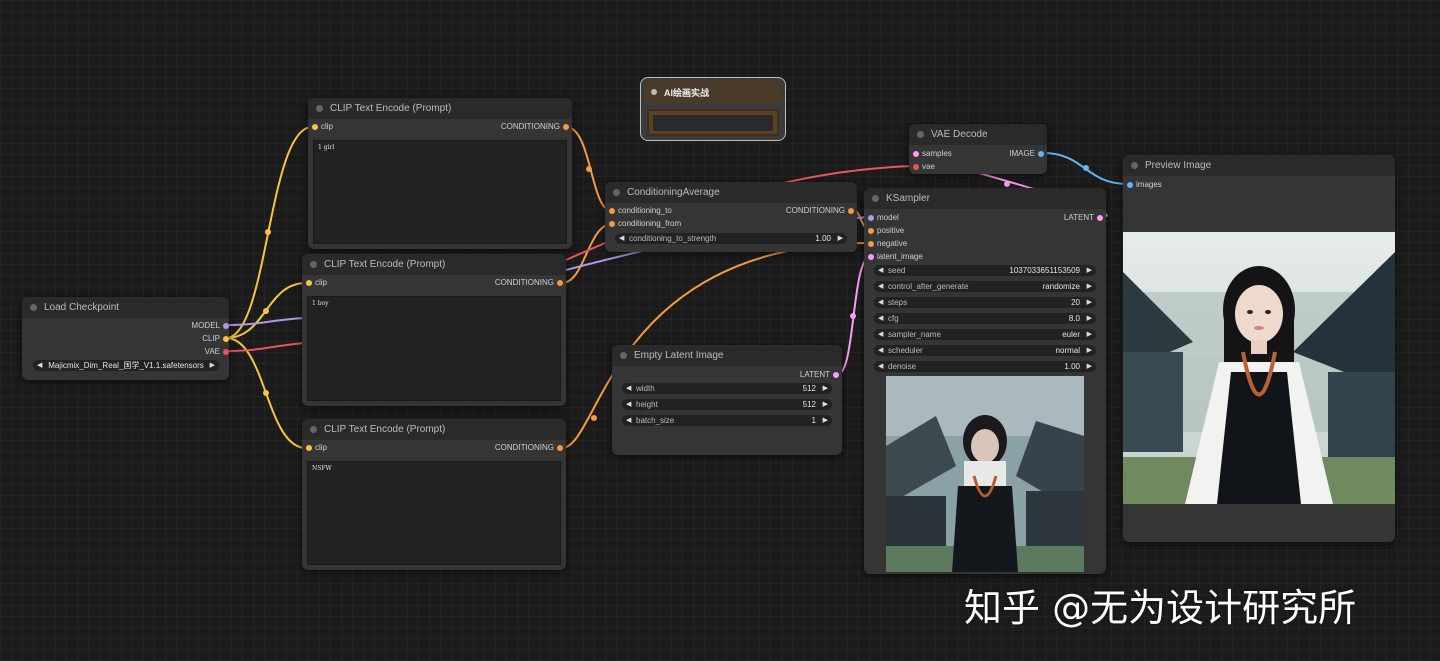 The width and height of the screenshot is (1440, 661). I want to click on input-latent-image: latent_image, so click(895, 257).